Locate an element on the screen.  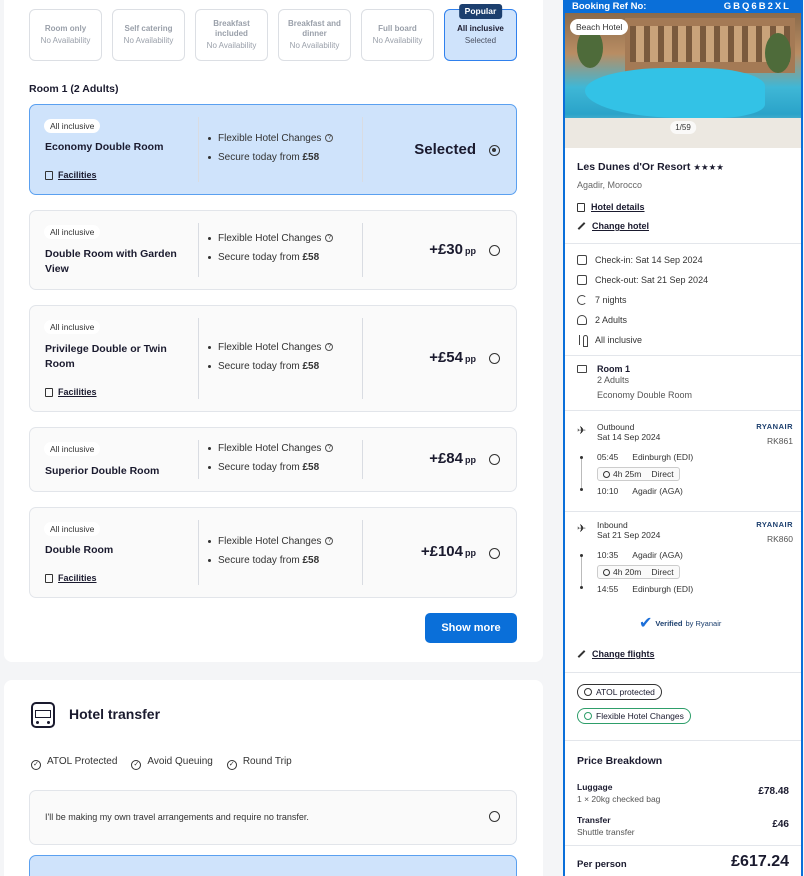
flight-direction: Outbound is located at coordinates (616, 427).